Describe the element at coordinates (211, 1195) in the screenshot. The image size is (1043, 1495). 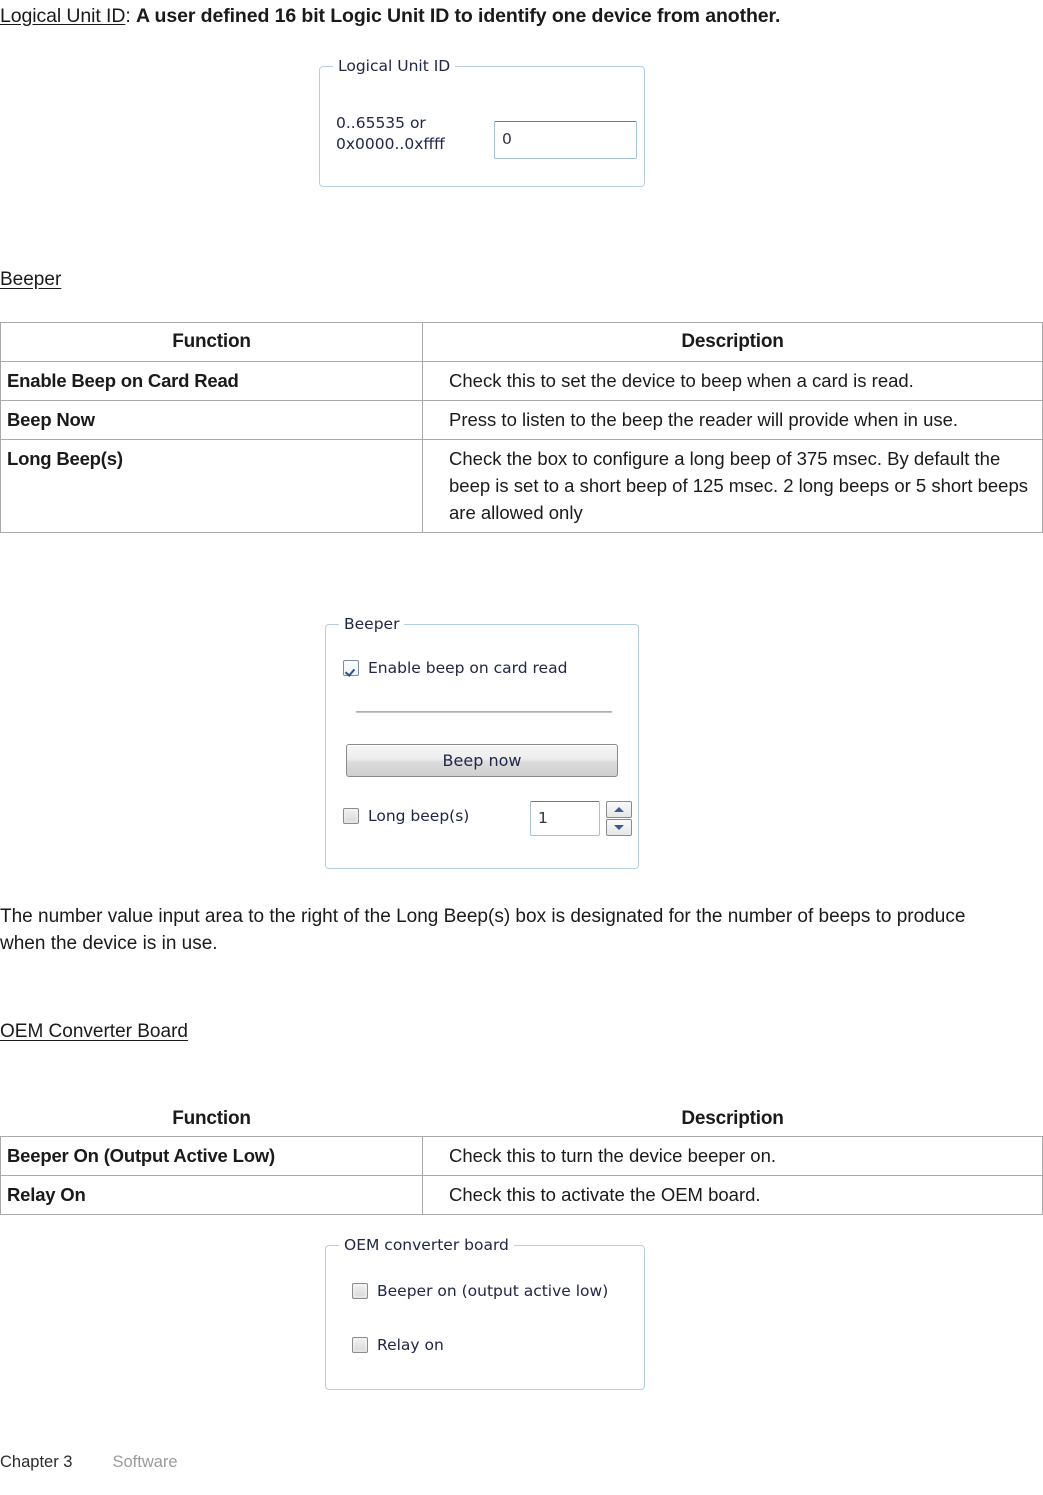
I see `cell-function: Relay On` at that location.